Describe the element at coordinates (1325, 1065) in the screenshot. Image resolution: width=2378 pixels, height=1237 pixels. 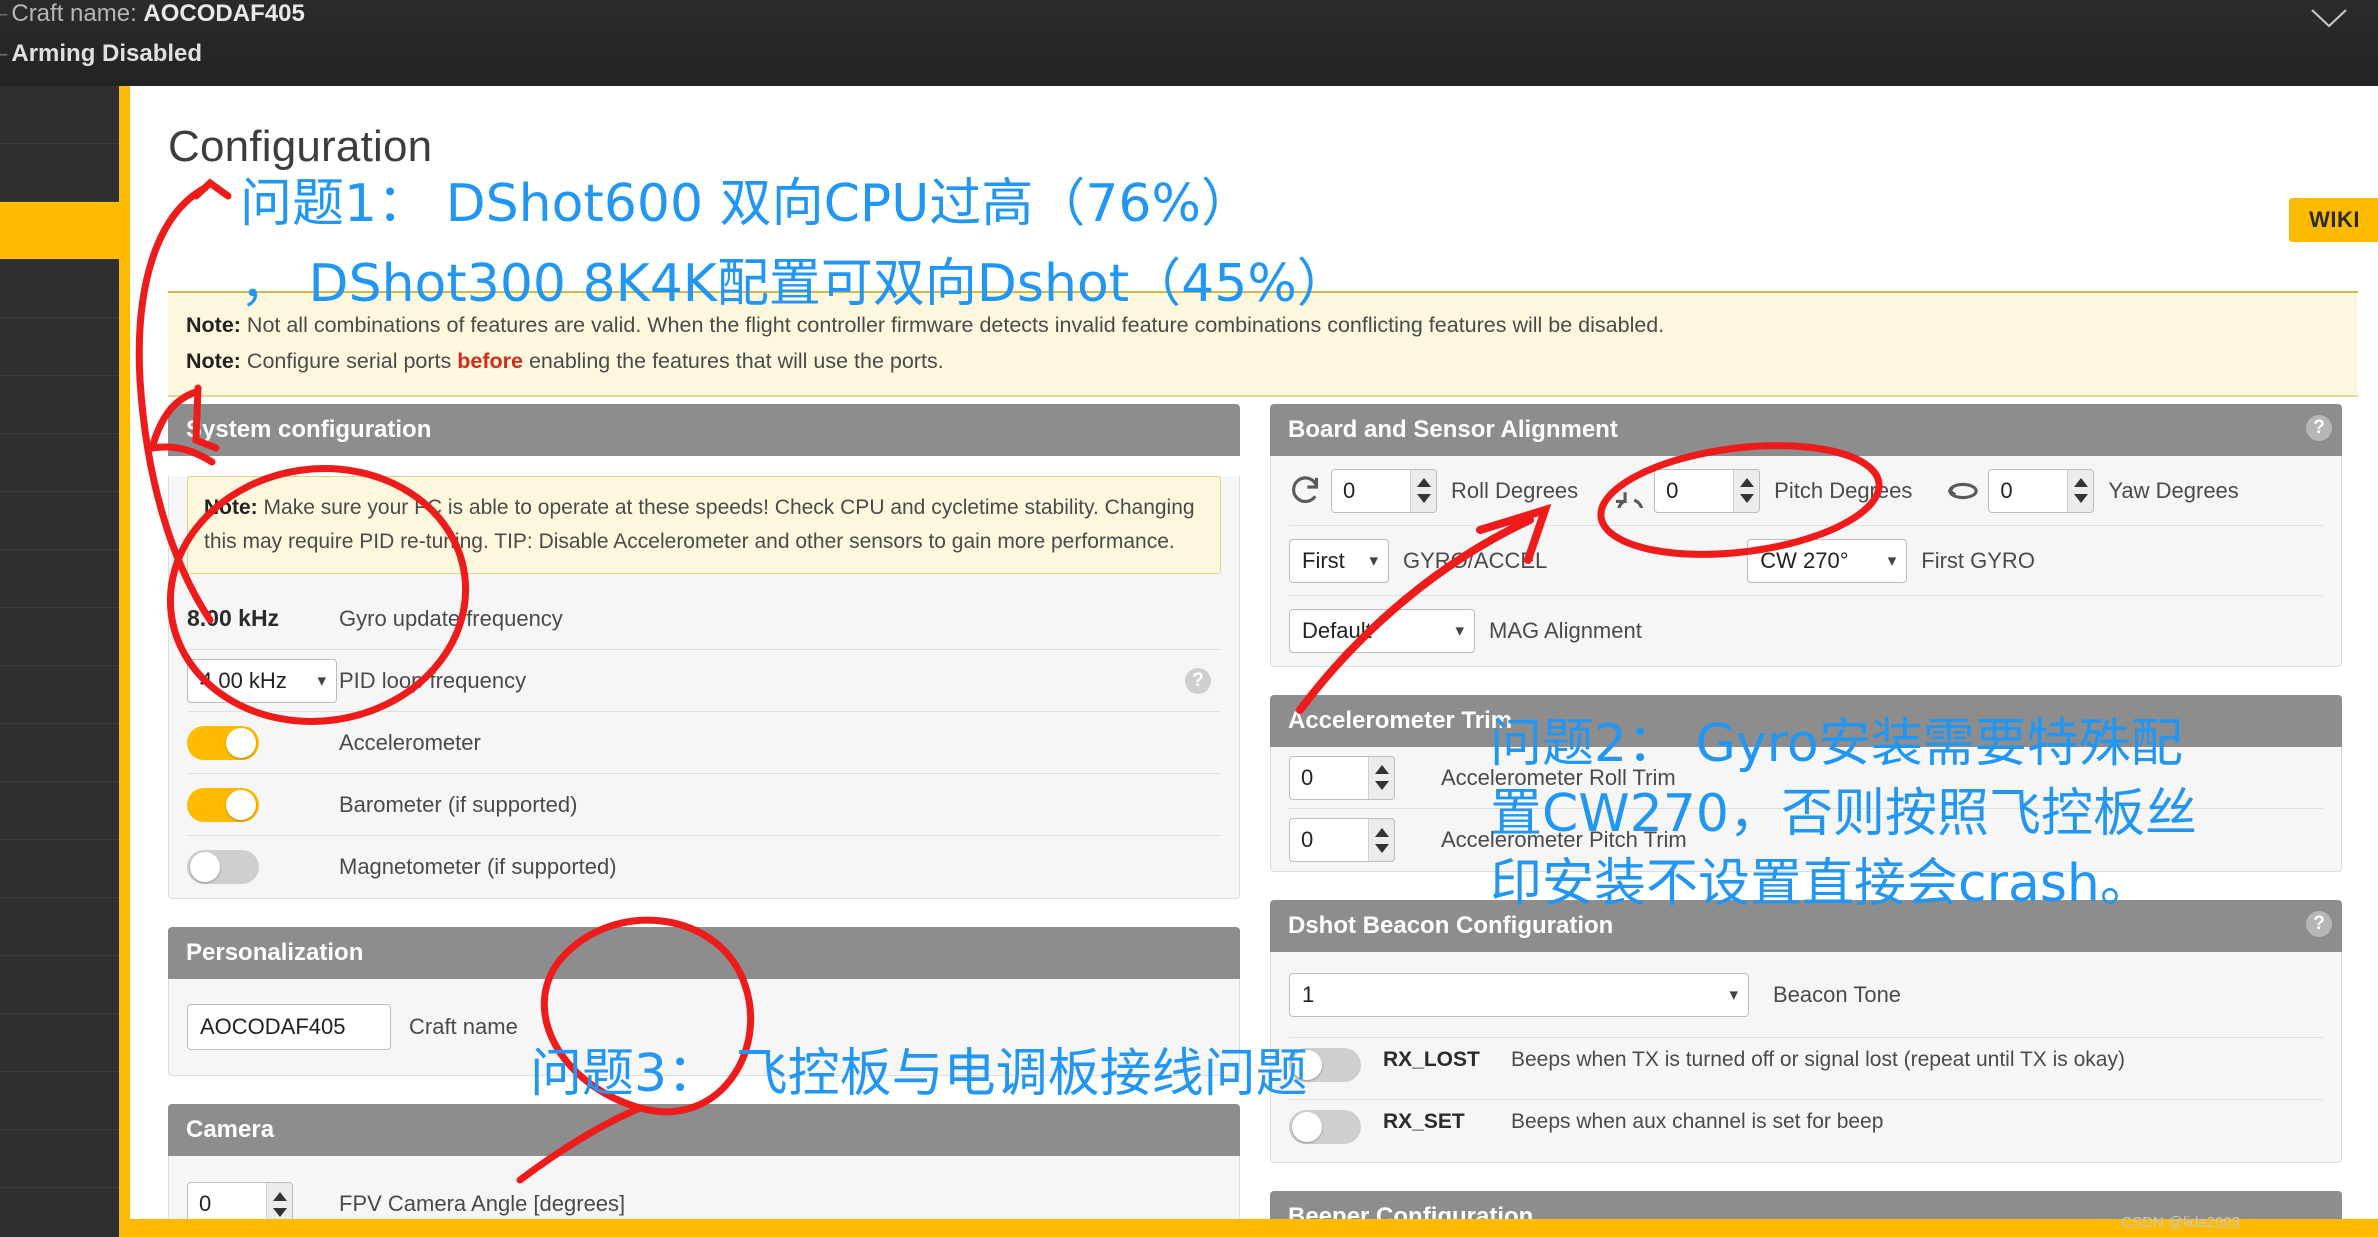
I see `rx-lost-toggle` at that location.